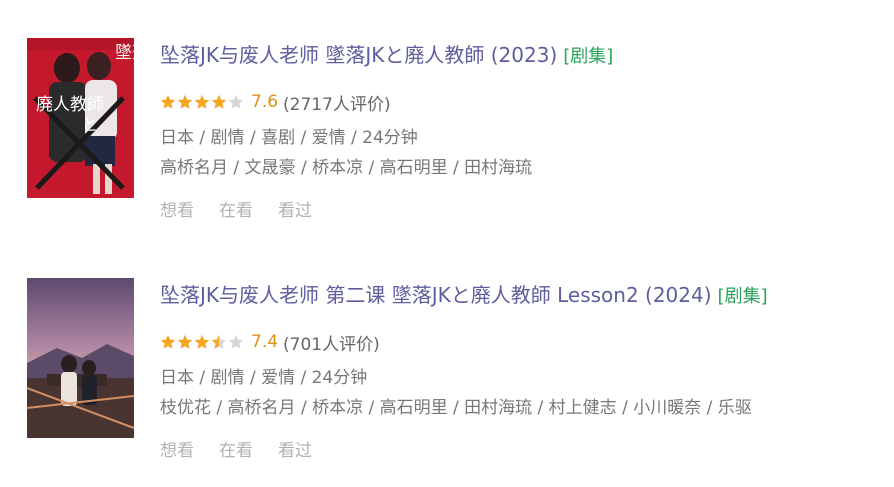  Describe the element at coordinates (265, 342) in the screenshot. I see `rating-score: 7.4` at that location.